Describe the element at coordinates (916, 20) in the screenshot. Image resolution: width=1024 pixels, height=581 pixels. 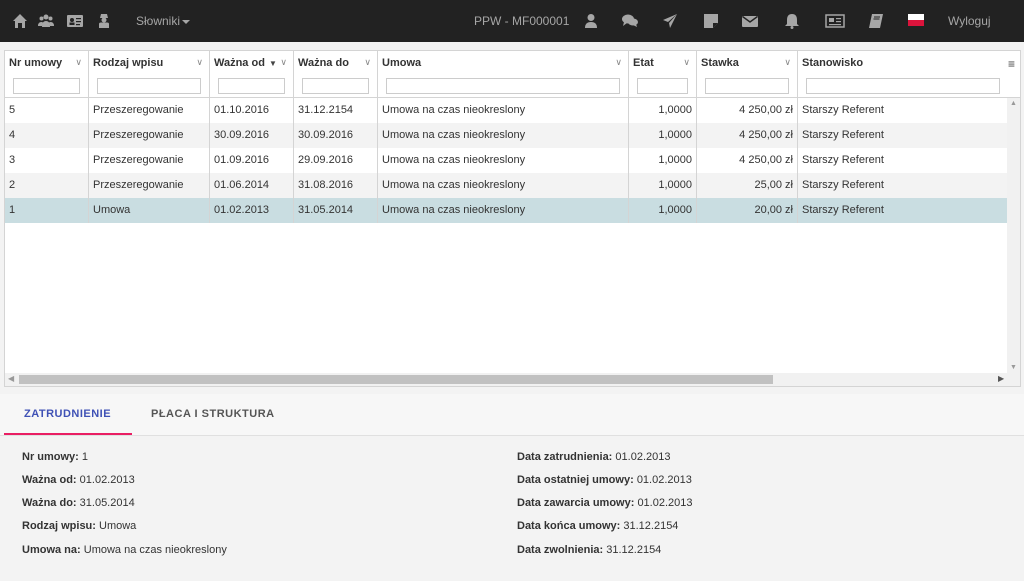
I see `polish-flag-icon` at that location.